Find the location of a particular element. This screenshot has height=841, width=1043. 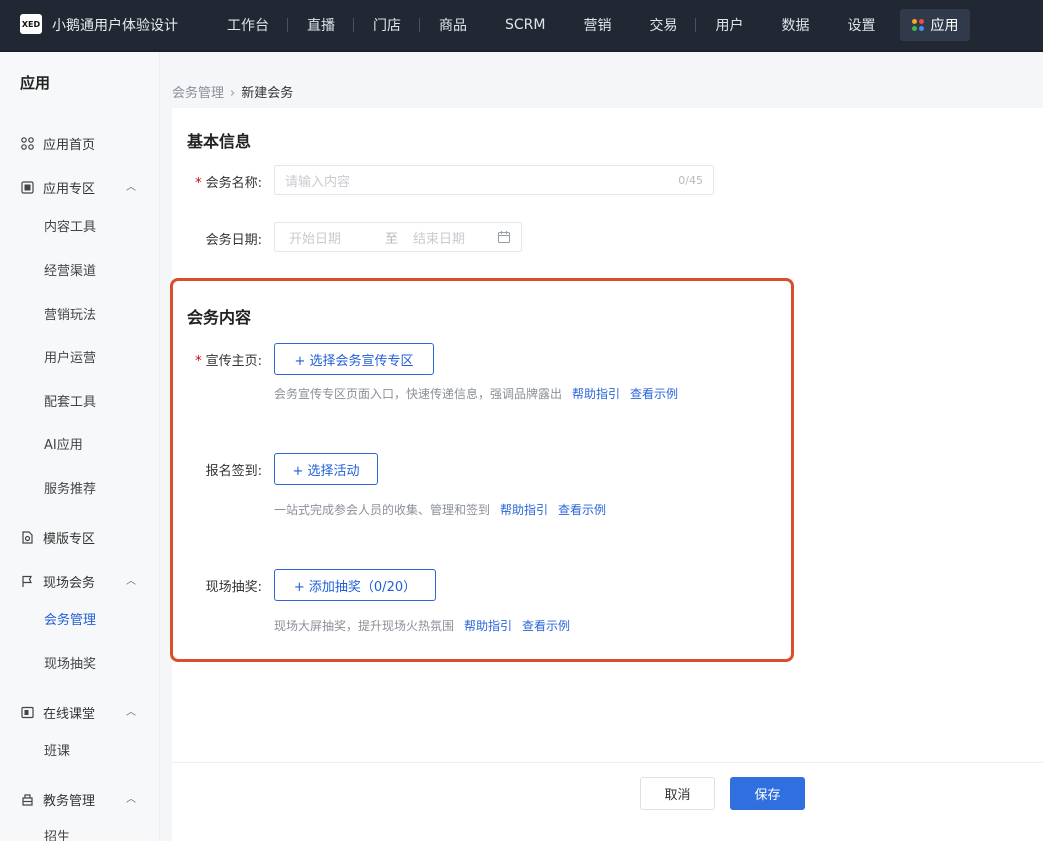

sidebar-item-service-recommend: 服务推荐 is located at coordinates (70, 487).